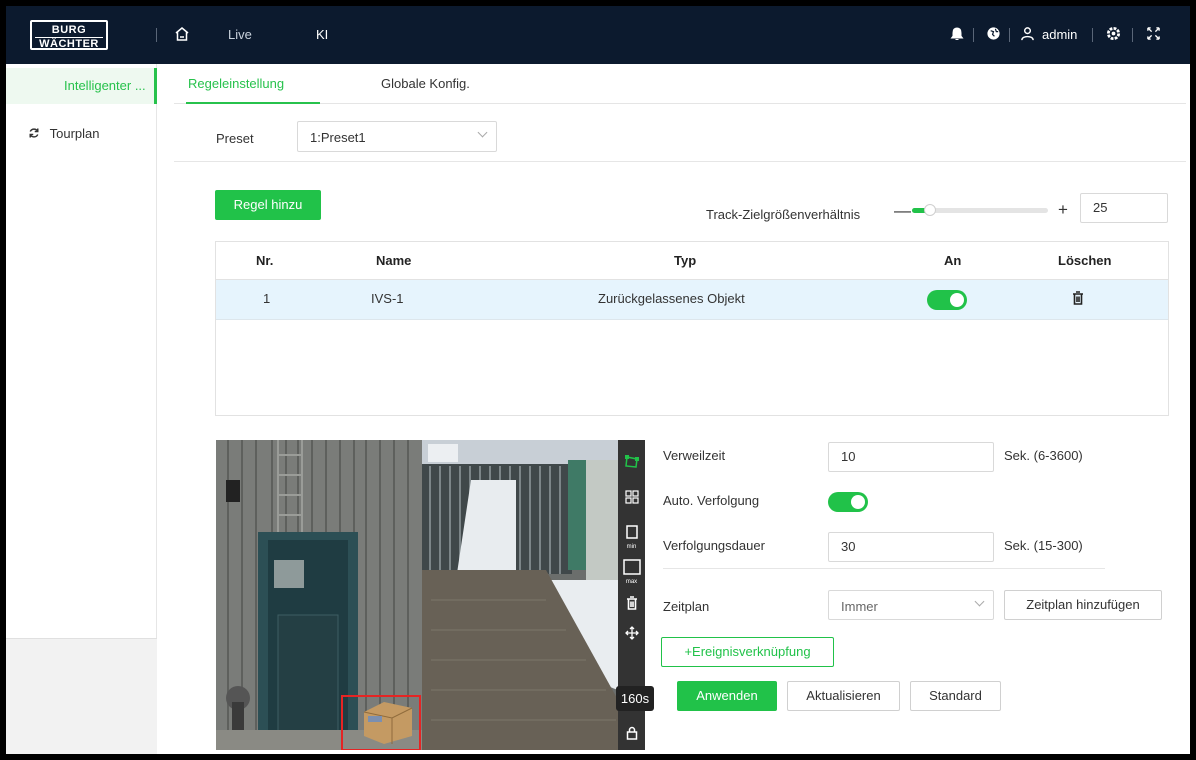 The image size is (1196, 760). I want to click on cell-name: IVS-1, so click(387, 298).